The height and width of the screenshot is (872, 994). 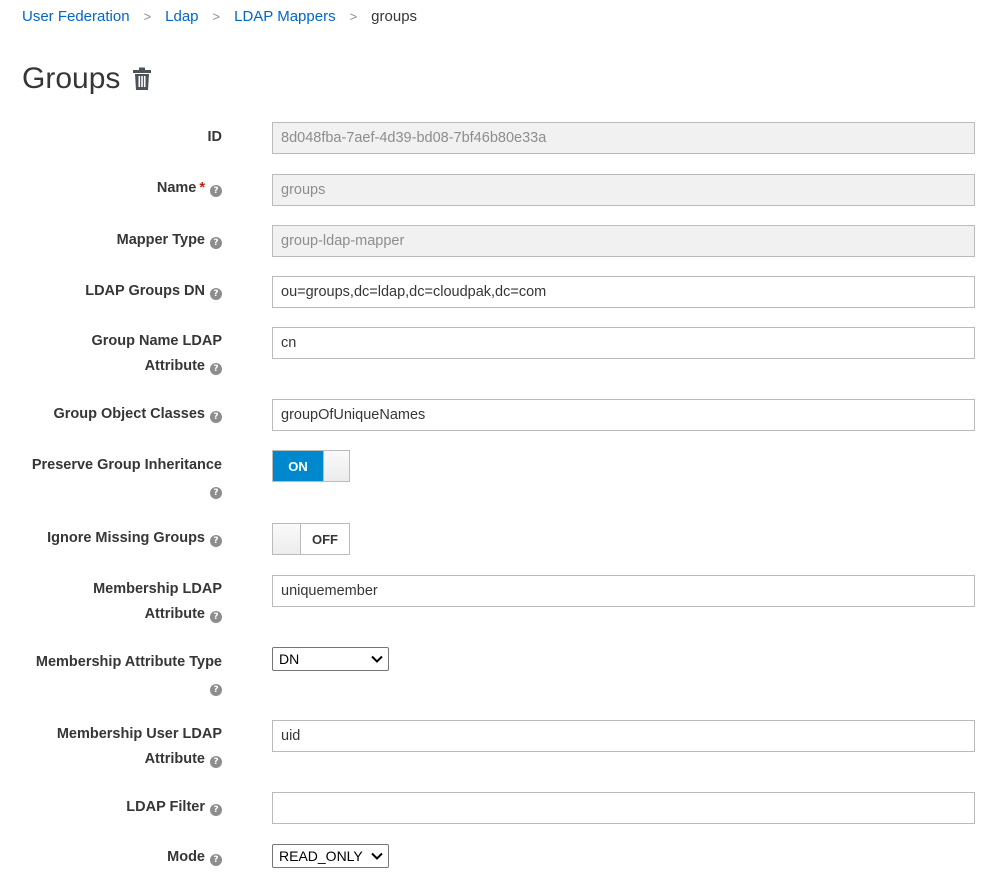 What do you see at coordinates (121, 538) in the screenshot?
I see `ignore-missing-label: Ignore Missing Groups?` at bounding box center [121, 538].